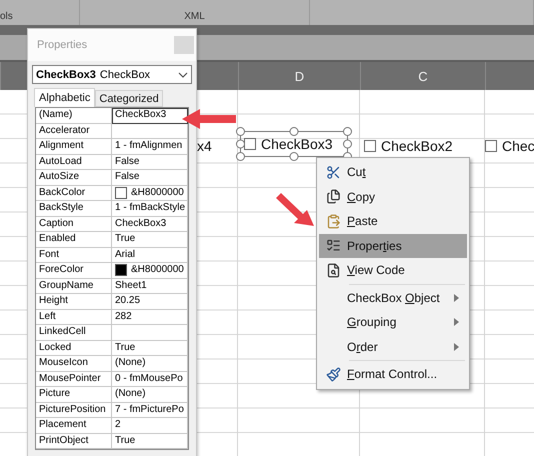 Image resolution: width=534 pixels, height=456 pixels. I want to click on menu-item: CheckBox Object, so click(393, 298).